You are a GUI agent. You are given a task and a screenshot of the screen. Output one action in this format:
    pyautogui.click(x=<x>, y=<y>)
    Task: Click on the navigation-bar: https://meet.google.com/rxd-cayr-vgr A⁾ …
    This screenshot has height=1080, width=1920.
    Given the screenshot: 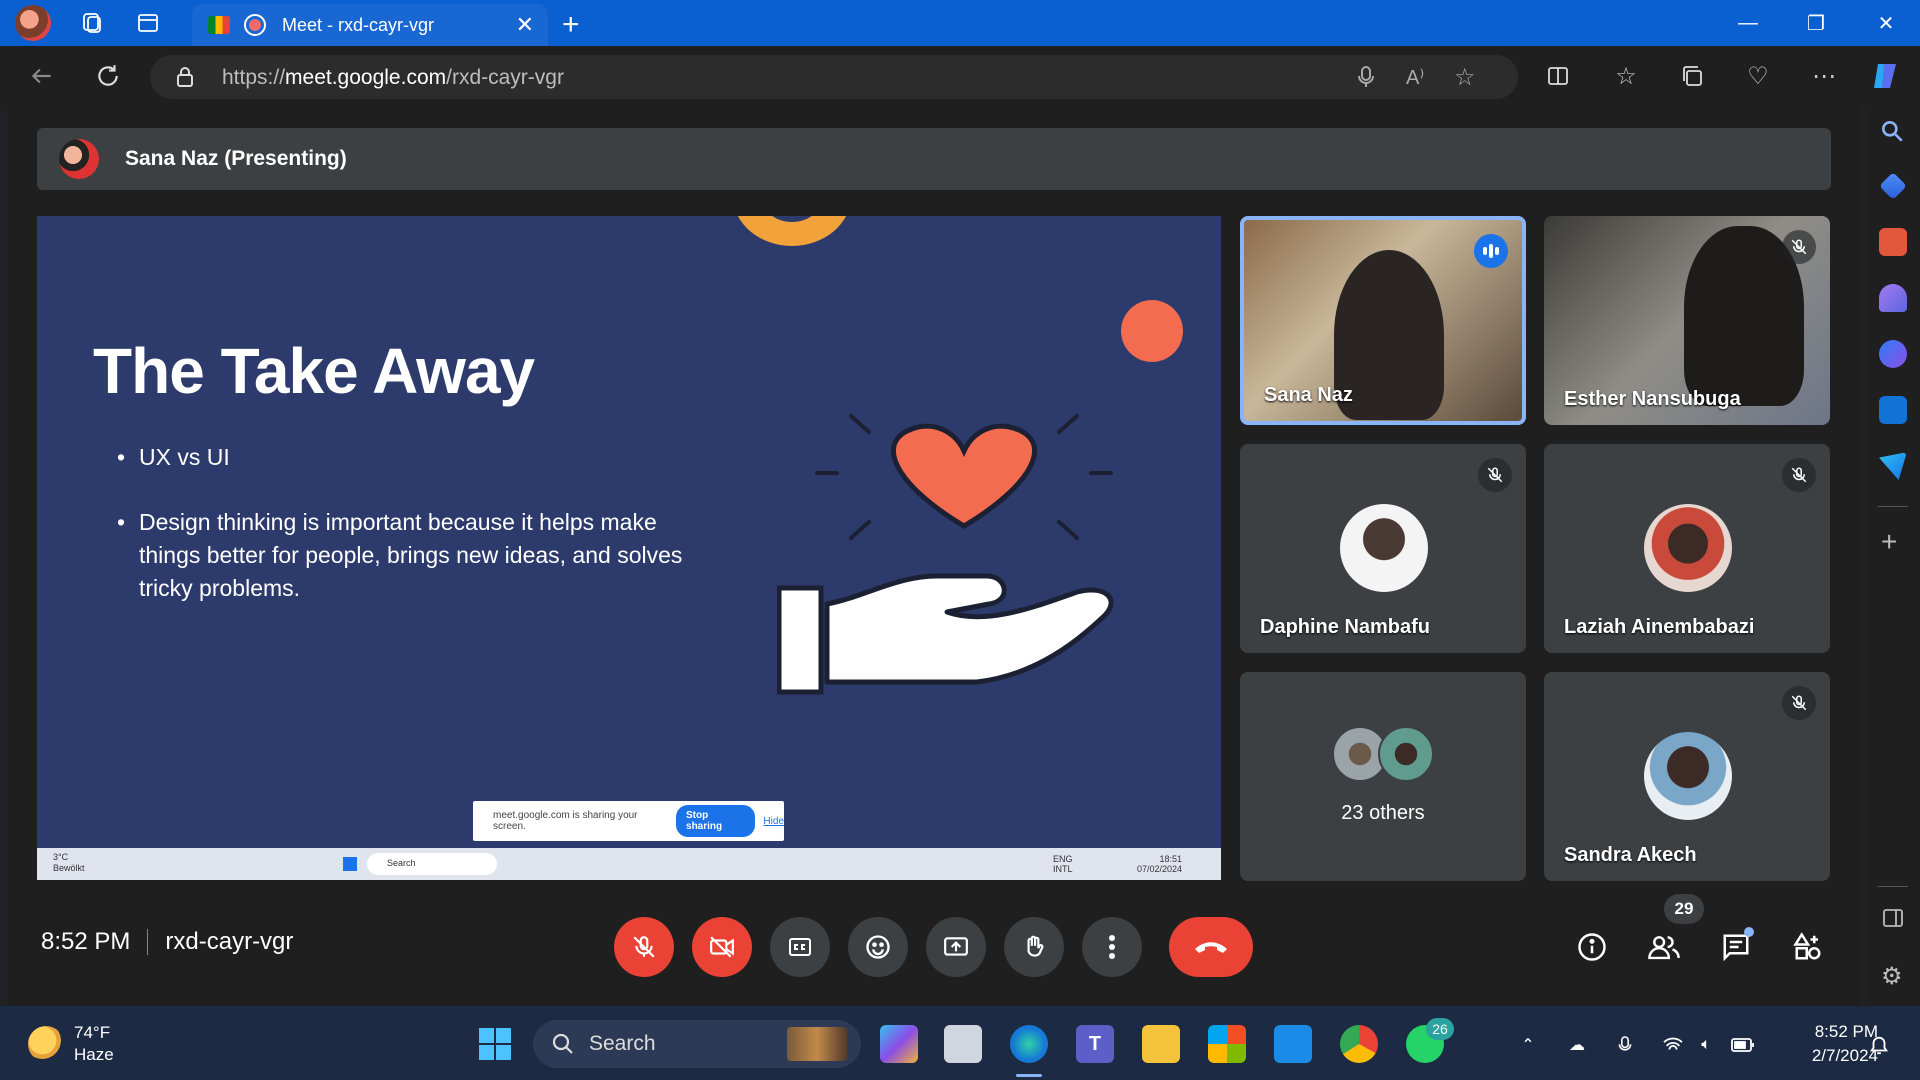 What is the action you would take?
    pyautogui.click(x=960, y=76)
    